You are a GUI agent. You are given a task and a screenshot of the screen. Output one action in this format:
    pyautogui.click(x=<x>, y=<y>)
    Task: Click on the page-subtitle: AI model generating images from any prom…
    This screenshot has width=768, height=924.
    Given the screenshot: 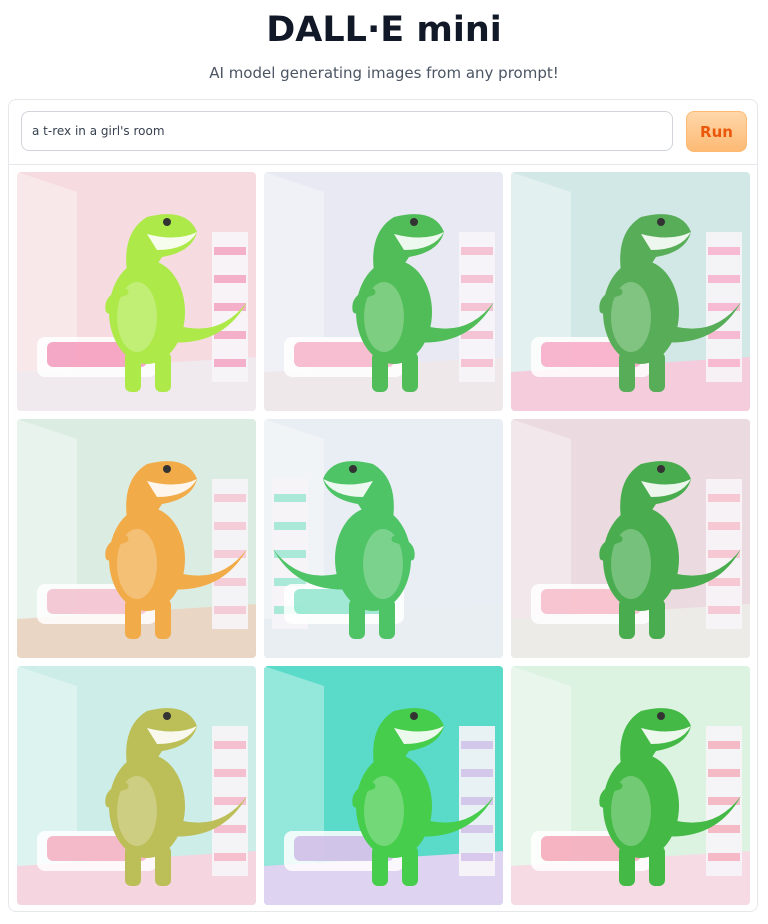 What is the action you would take?
    pyautogui.click(x=384, y=73)
    